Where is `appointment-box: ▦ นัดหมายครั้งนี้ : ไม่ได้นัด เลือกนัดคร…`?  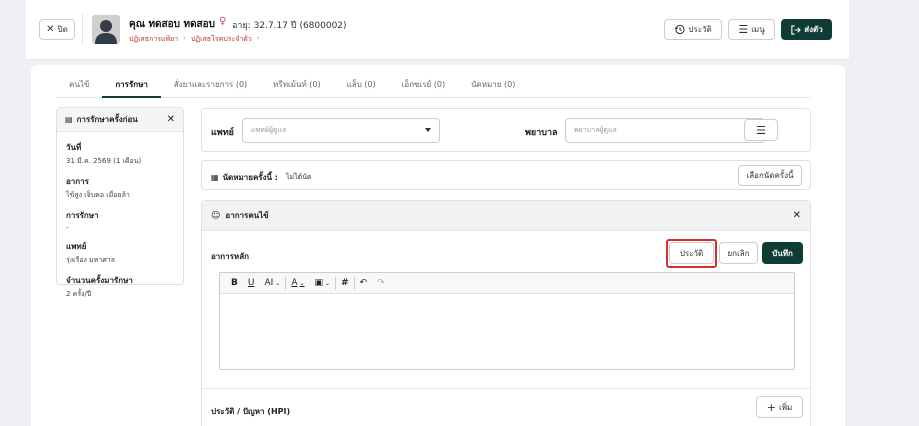
appointment-box: ▦ นัดหมายครั้งนี้ : ไม่ได้นัด เลือกนัดคร… is located at coordinates (506, 175).